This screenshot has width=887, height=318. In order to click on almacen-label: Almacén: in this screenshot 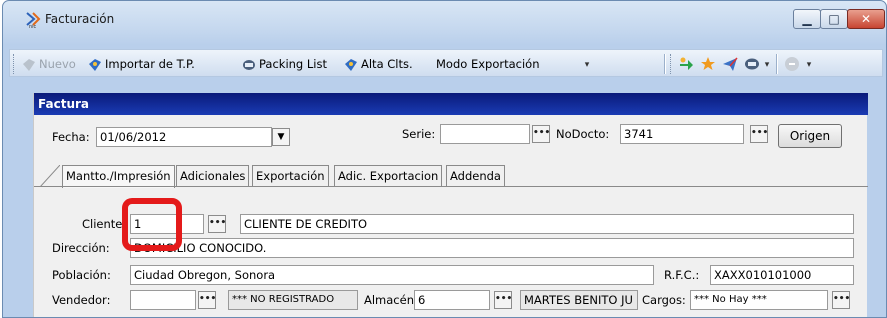, I will do `click(391, 300)`.